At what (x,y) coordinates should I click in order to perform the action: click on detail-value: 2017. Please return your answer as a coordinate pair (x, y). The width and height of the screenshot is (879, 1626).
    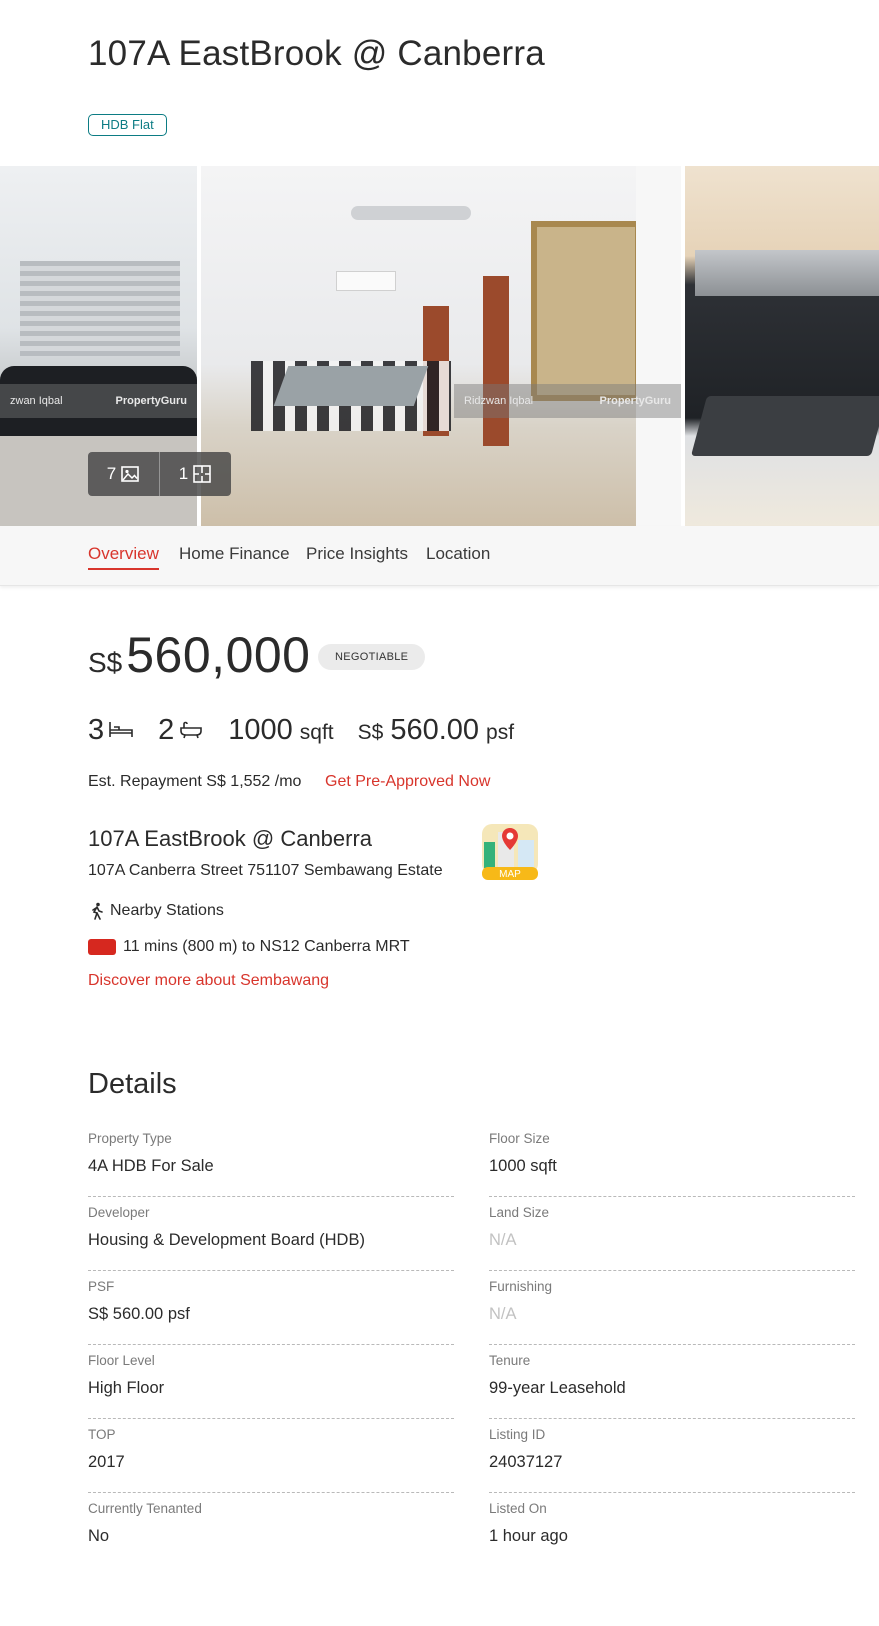
    Looking at the image, I should click on (106, 1462).